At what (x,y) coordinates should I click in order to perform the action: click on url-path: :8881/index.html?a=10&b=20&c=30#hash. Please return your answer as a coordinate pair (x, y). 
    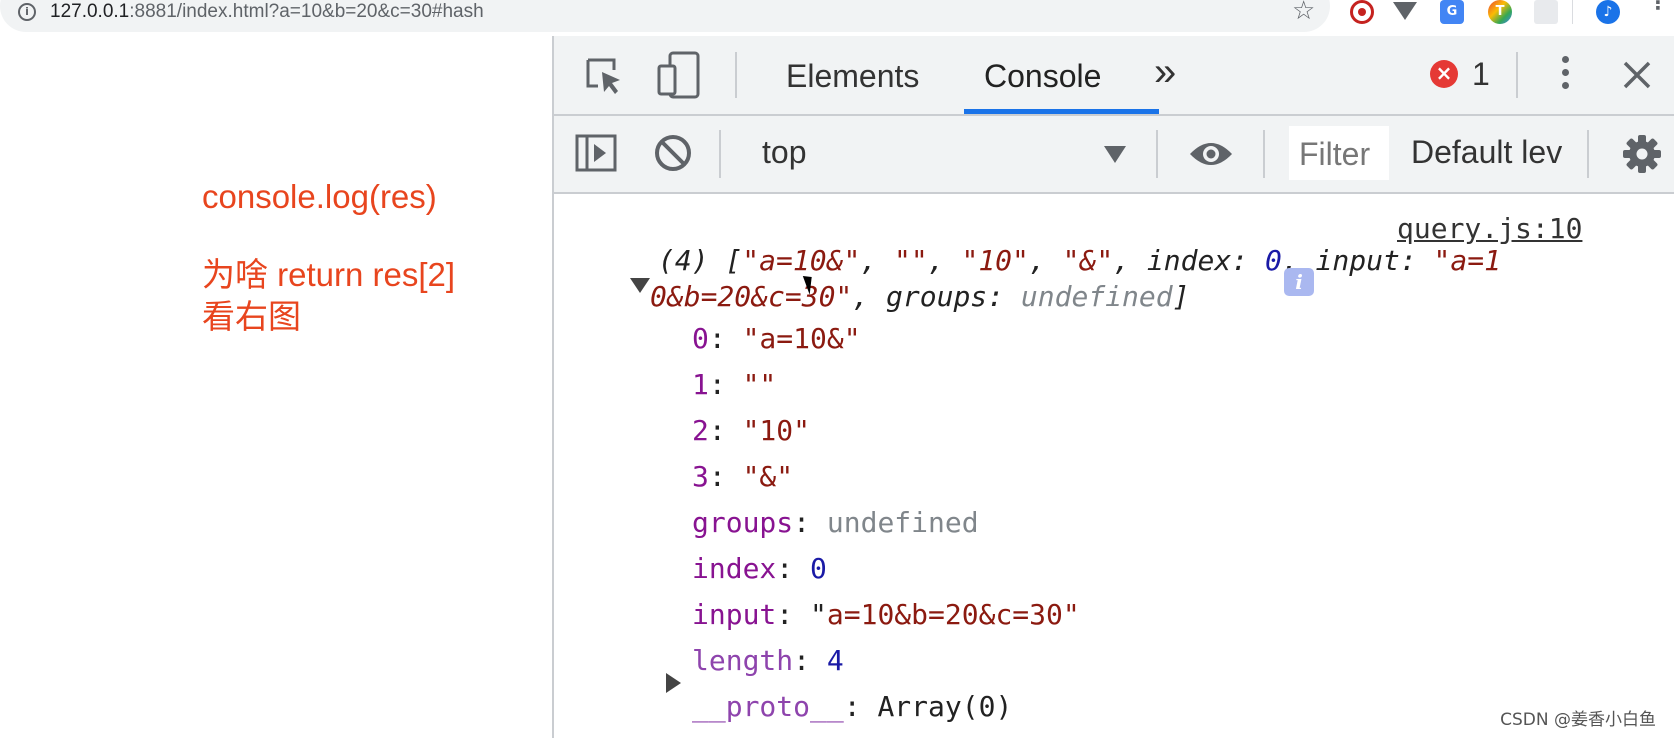
    Looking at the image, I should click on (306, 11).